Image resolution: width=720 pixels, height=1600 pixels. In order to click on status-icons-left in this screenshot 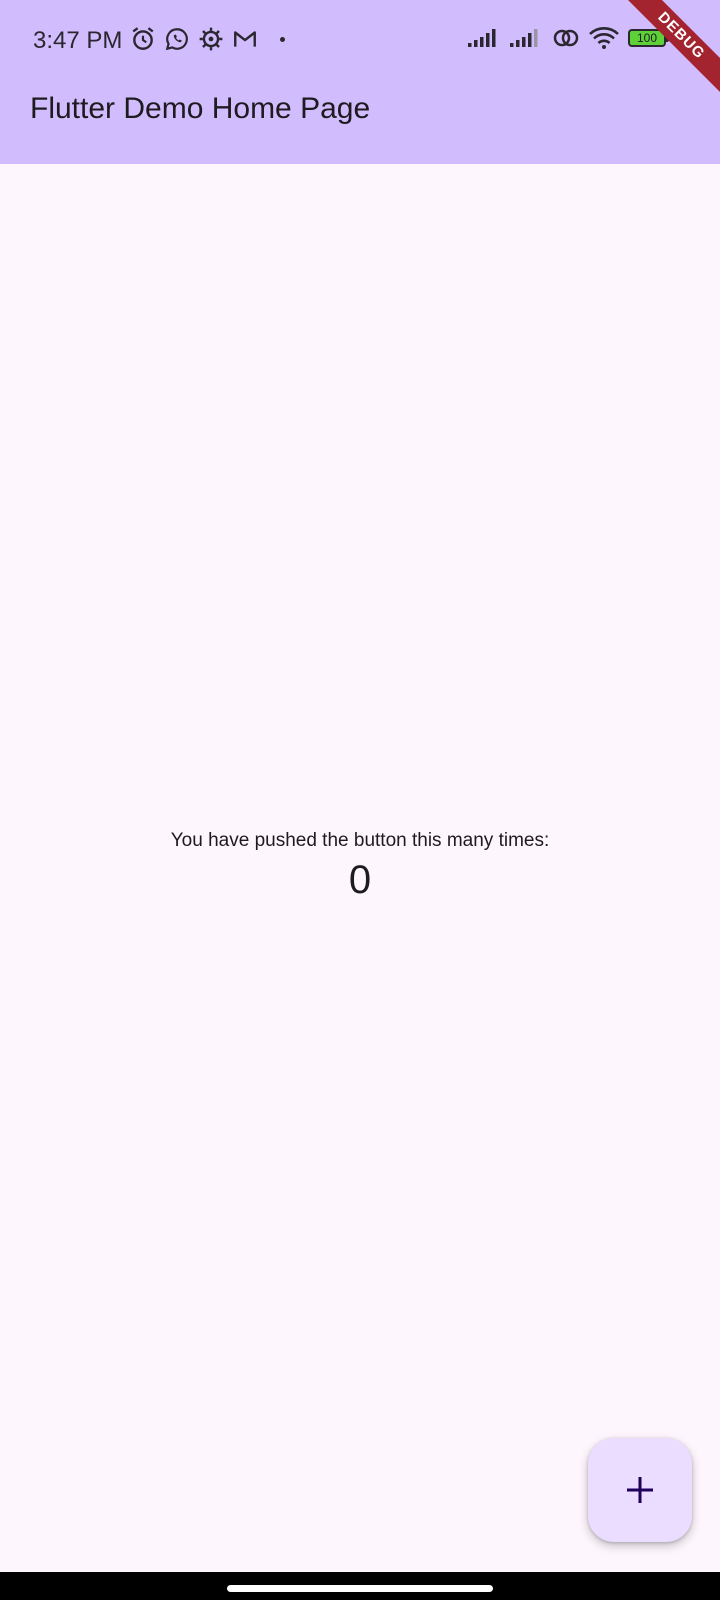, I will do `click(207, 39)`.